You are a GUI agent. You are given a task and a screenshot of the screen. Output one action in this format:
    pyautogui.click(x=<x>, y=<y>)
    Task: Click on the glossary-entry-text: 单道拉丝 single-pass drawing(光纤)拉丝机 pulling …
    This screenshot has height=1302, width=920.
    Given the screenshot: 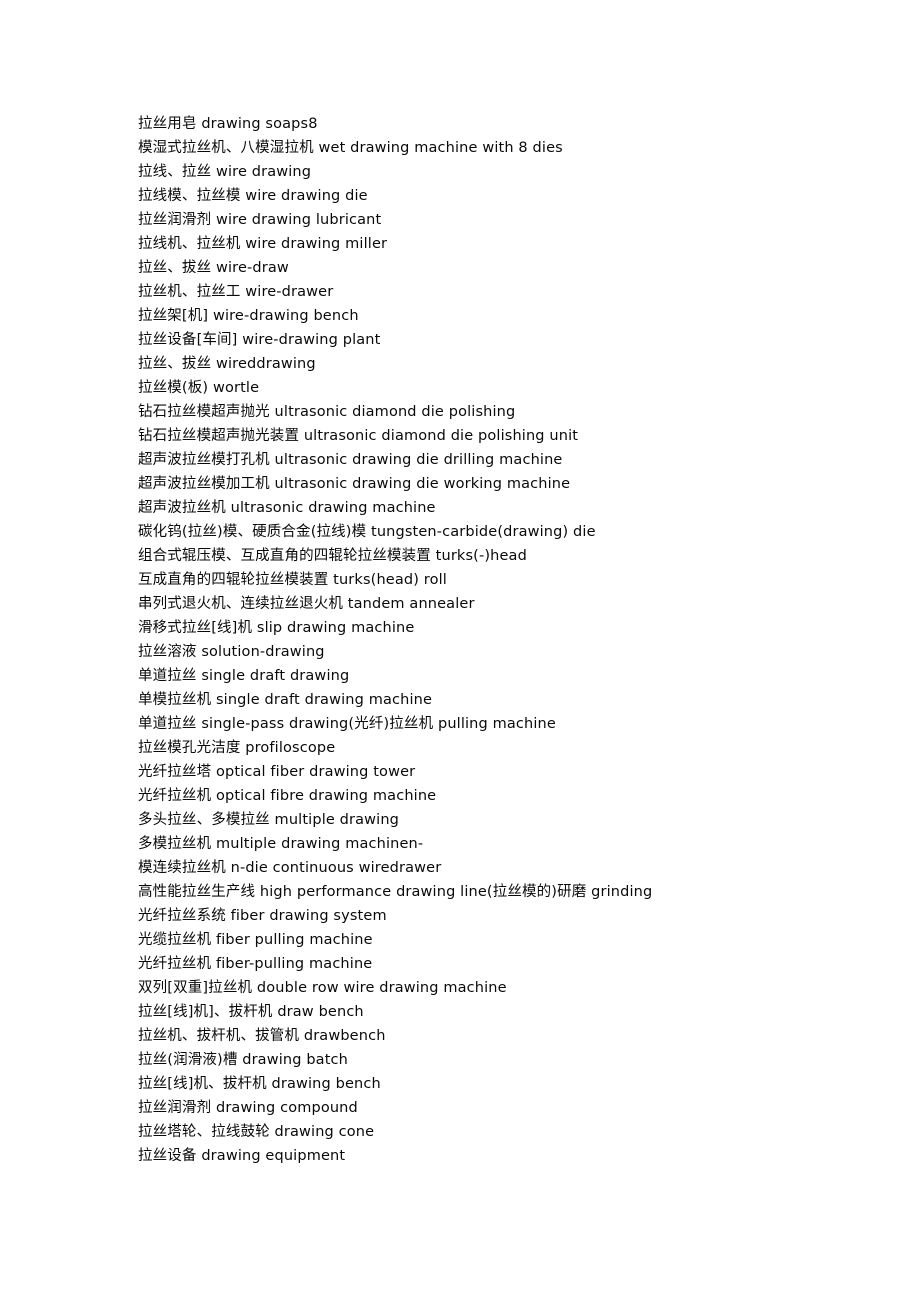 What is the action you would take?
    pyautogui.click(x=347, y=724)
    